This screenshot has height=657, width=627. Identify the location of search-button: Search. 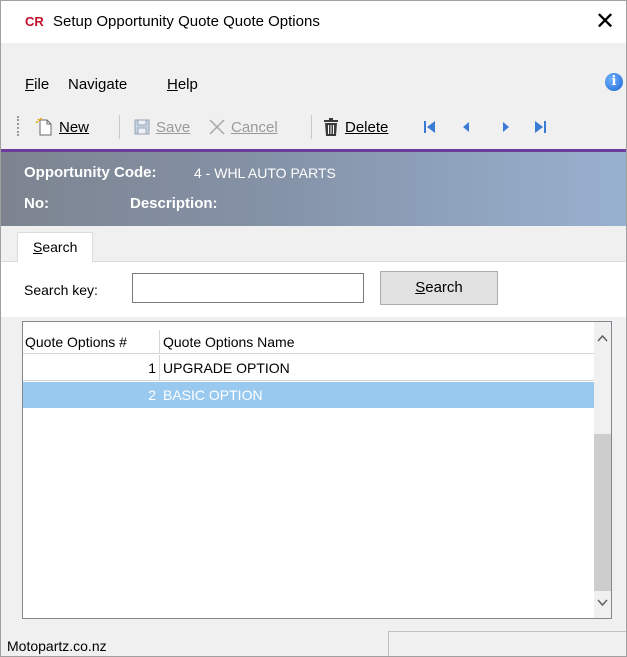
(439, 288).